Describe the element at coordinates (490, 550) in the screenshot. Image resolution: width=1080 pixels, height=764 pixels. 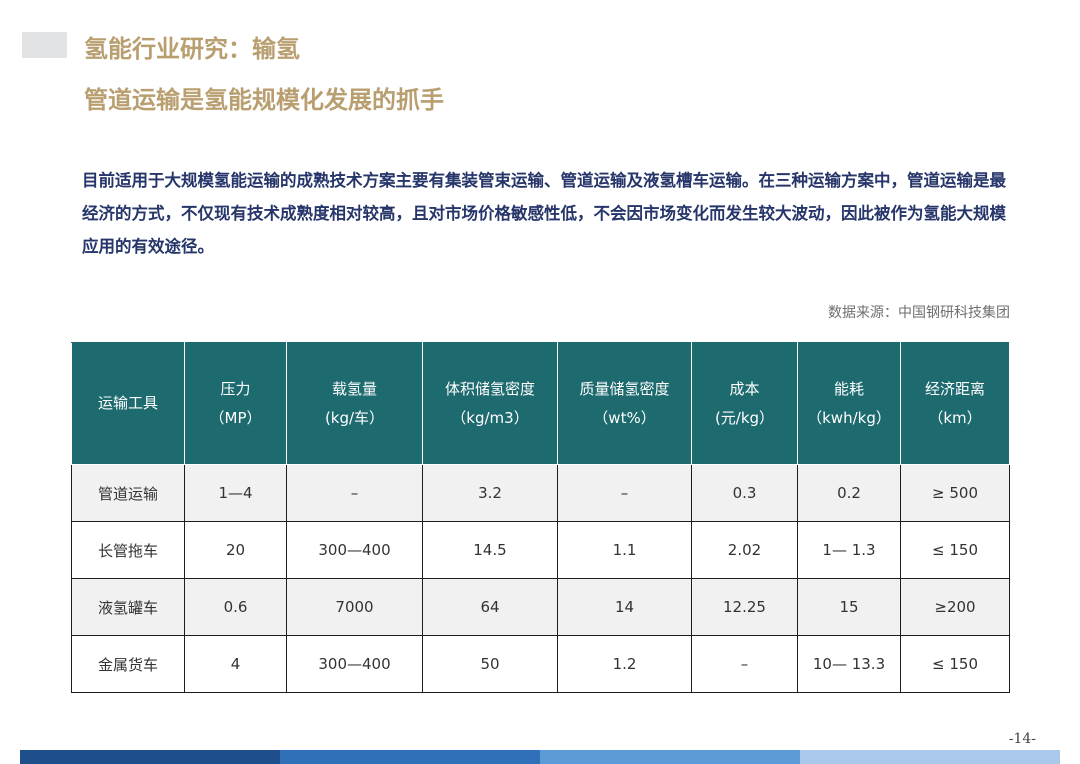
I see `table-cell: 14.5` at that location.